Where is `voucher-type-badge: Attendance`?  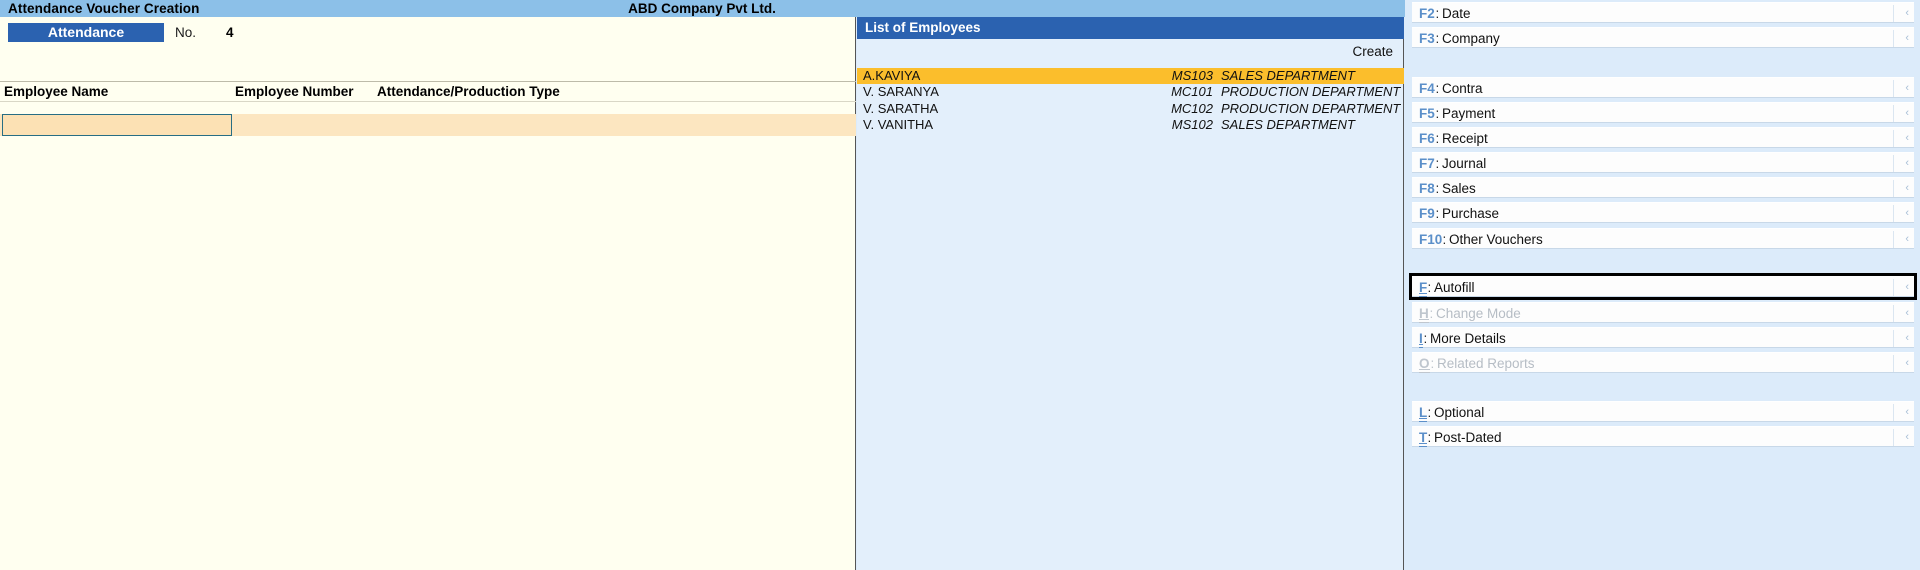 voucher-type-badge: Attendance is located at coordinates (86, 32).